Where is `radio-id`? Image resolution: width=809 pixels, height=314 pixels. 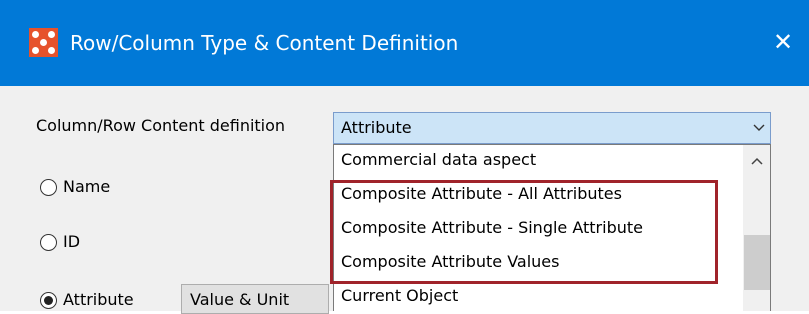 radio-id is located at coordinates (48, 242).